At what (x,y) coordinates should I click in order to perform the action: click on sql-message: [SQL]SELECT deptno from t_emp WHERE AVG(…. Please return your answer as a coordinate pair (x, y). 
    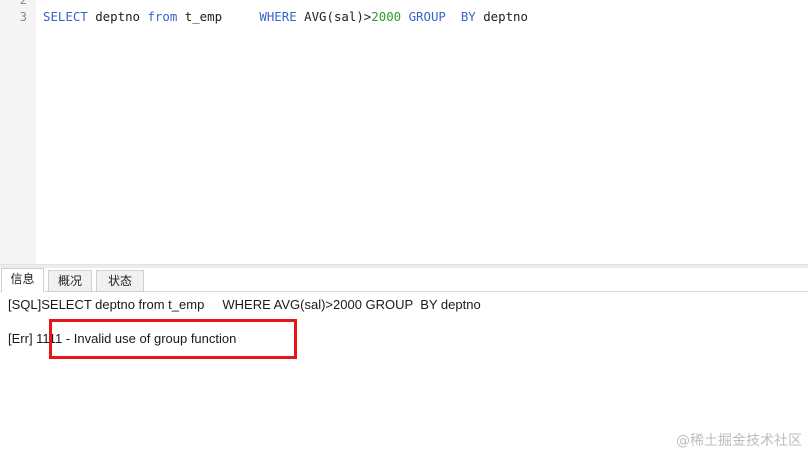
    Looking at the image, I should click on (244, 304).